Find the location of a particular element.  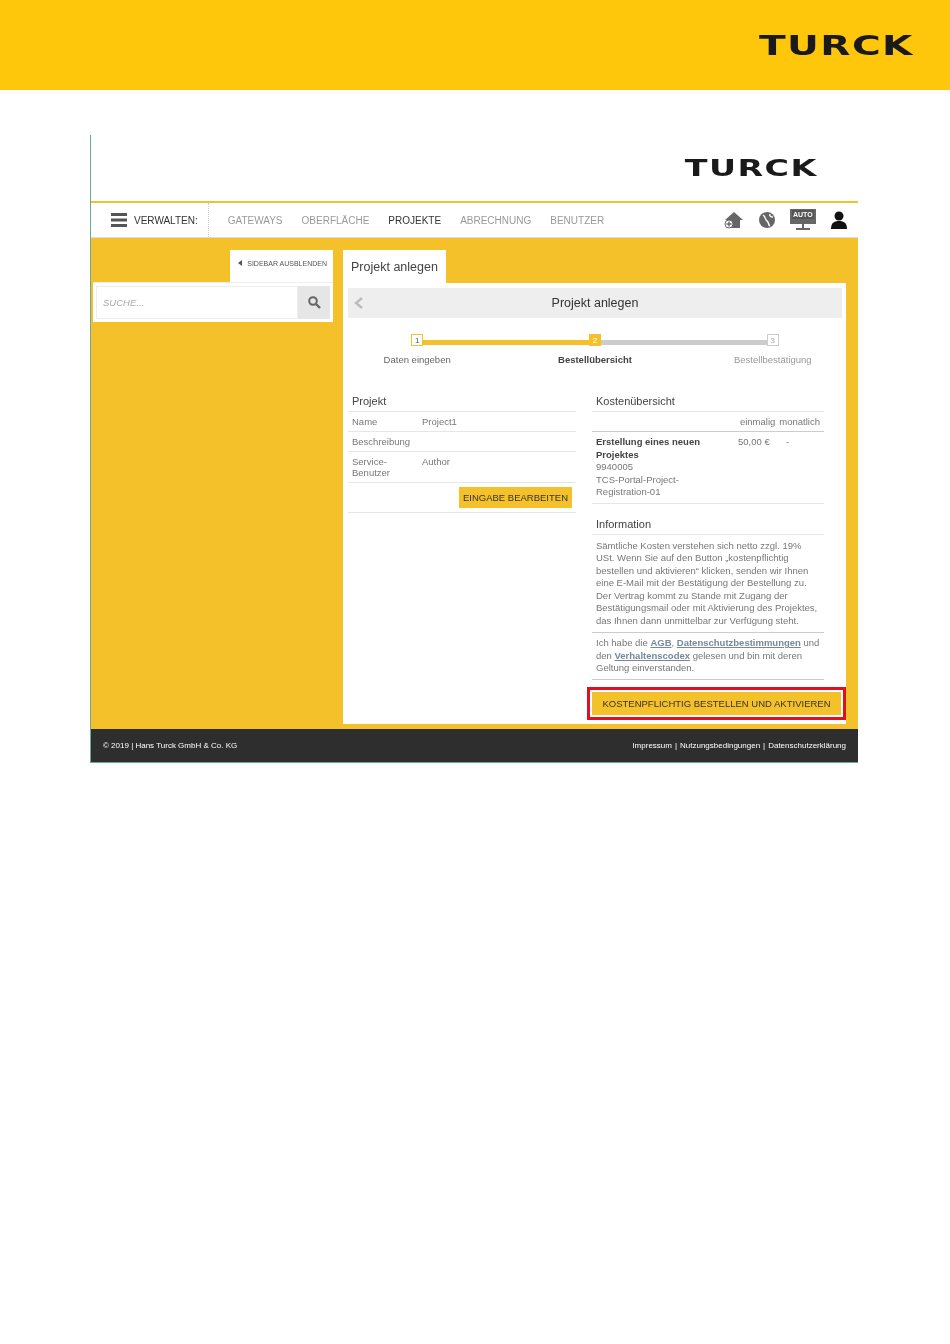

order-button: KOSTENPFLICHTIG BESTELLEN UND AKTIVIEREN is located at coordinates (716, 703).